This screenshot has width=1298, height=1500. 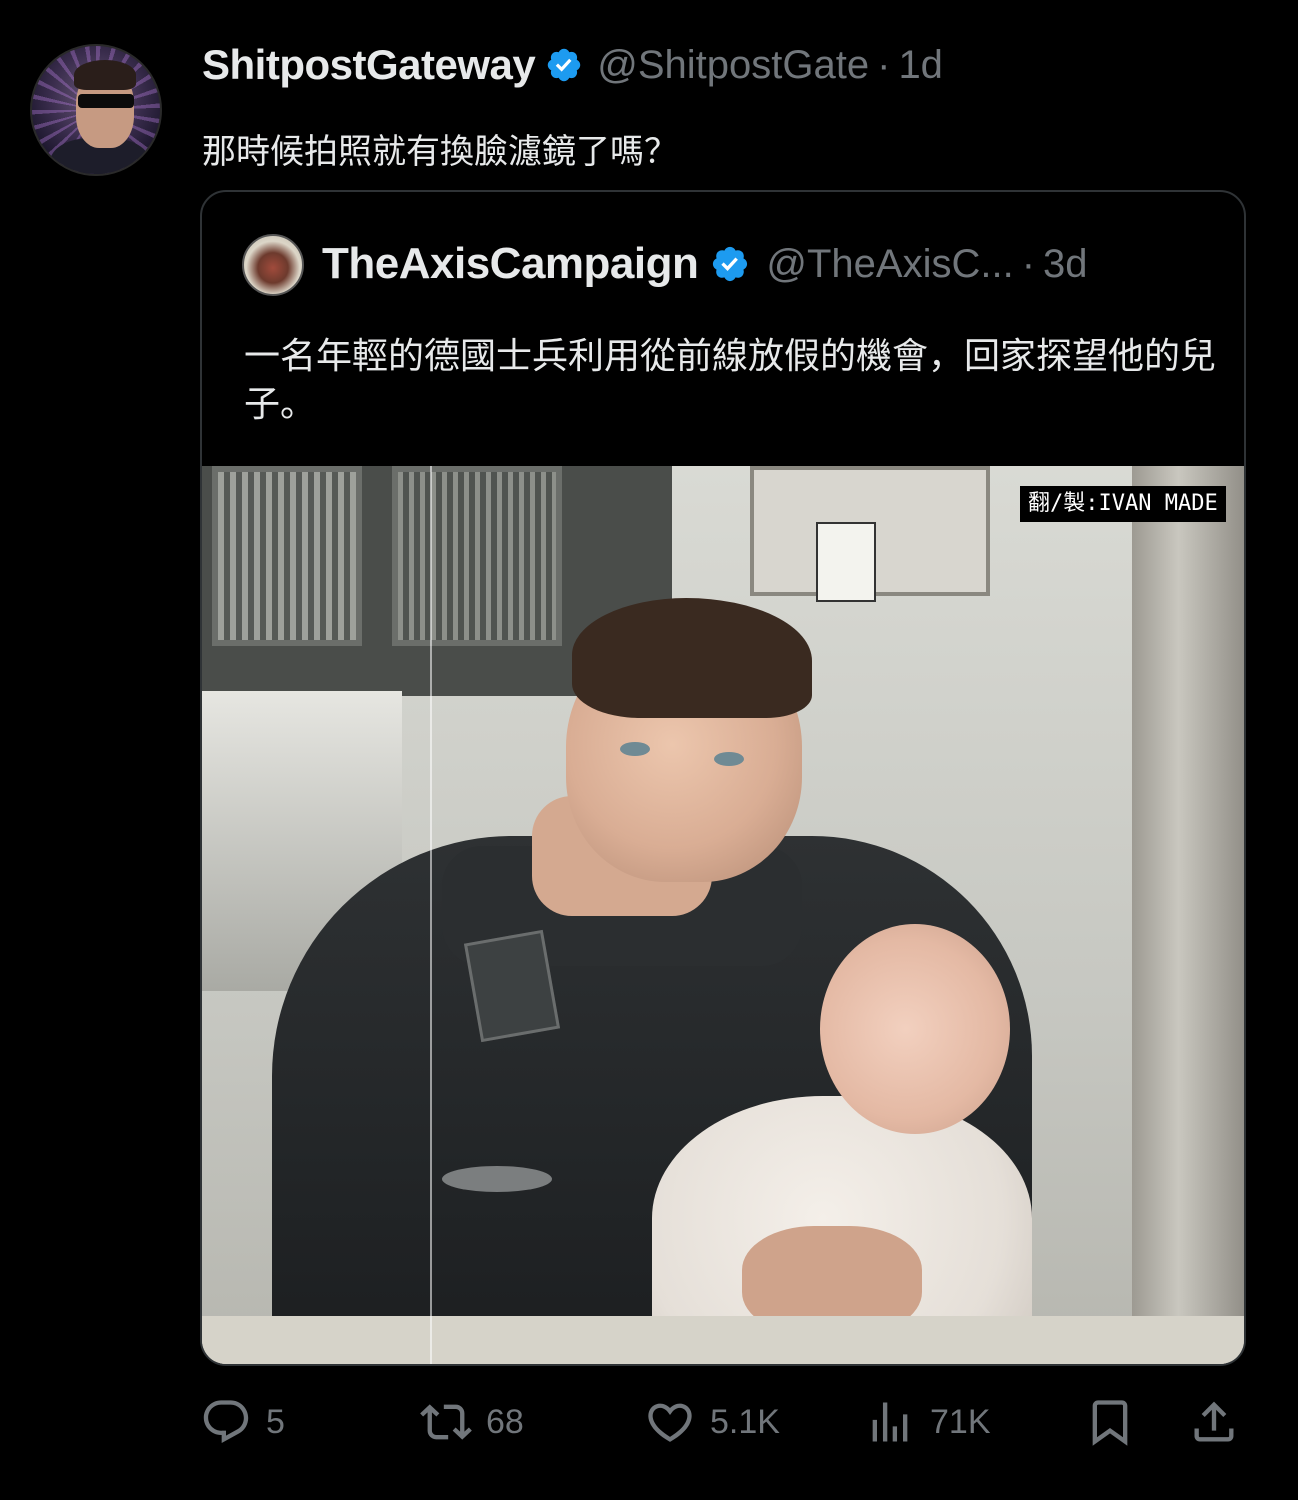 What do you see at coordinates (890, 1422) in the screenshot?
I see `views-icon` at bounding box center [890, 1422].